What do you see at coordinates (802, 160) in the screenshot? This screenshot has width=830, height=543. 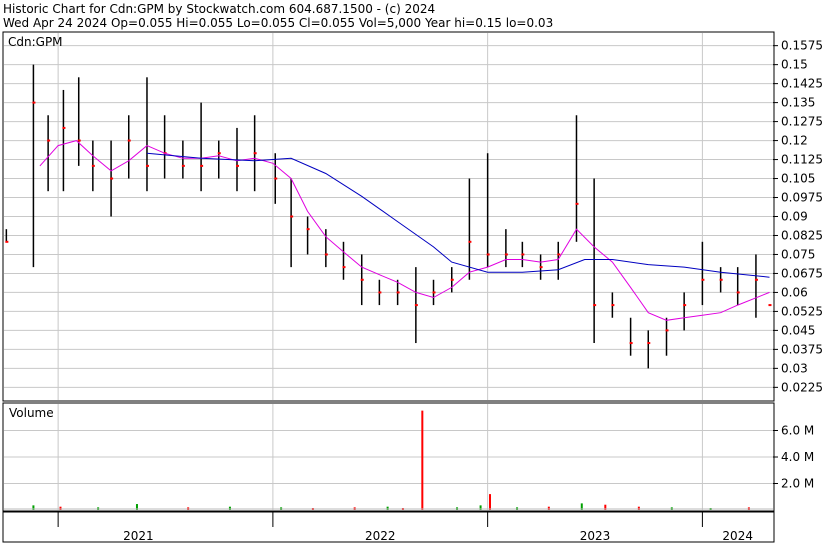 I see `price-tick-label: 0.1125` at bounding box center [802, 160].